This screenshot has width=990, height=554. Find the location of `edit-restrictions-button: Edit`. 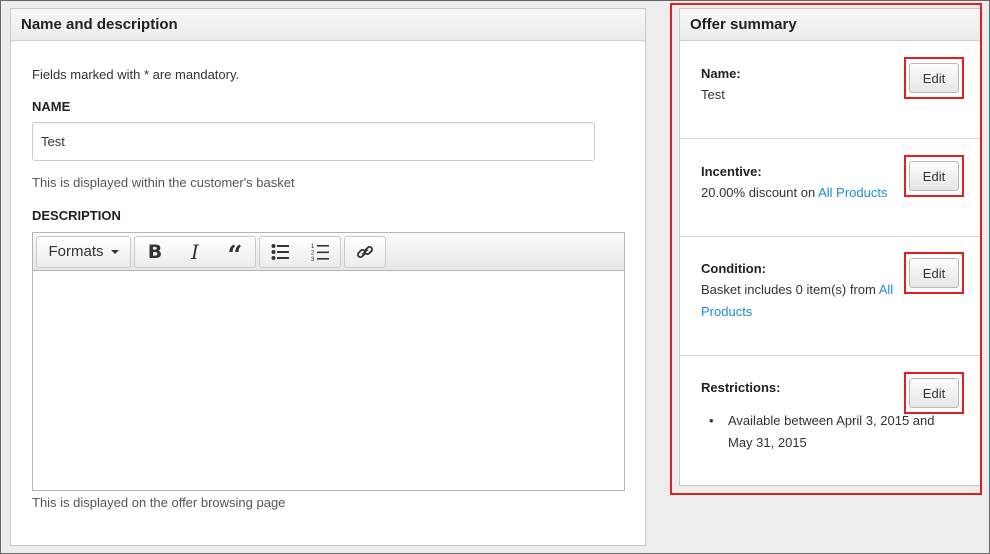

edit-restrictions-button: Edit is located at coordinates (934, 393).